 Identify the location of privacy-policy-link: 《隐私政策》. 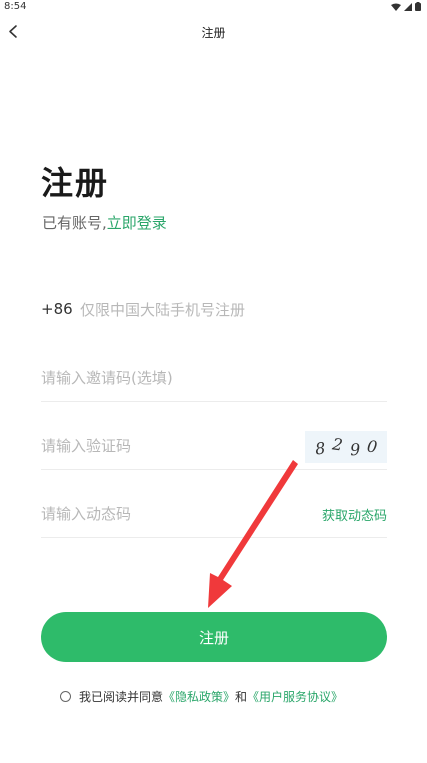
(199, 696).